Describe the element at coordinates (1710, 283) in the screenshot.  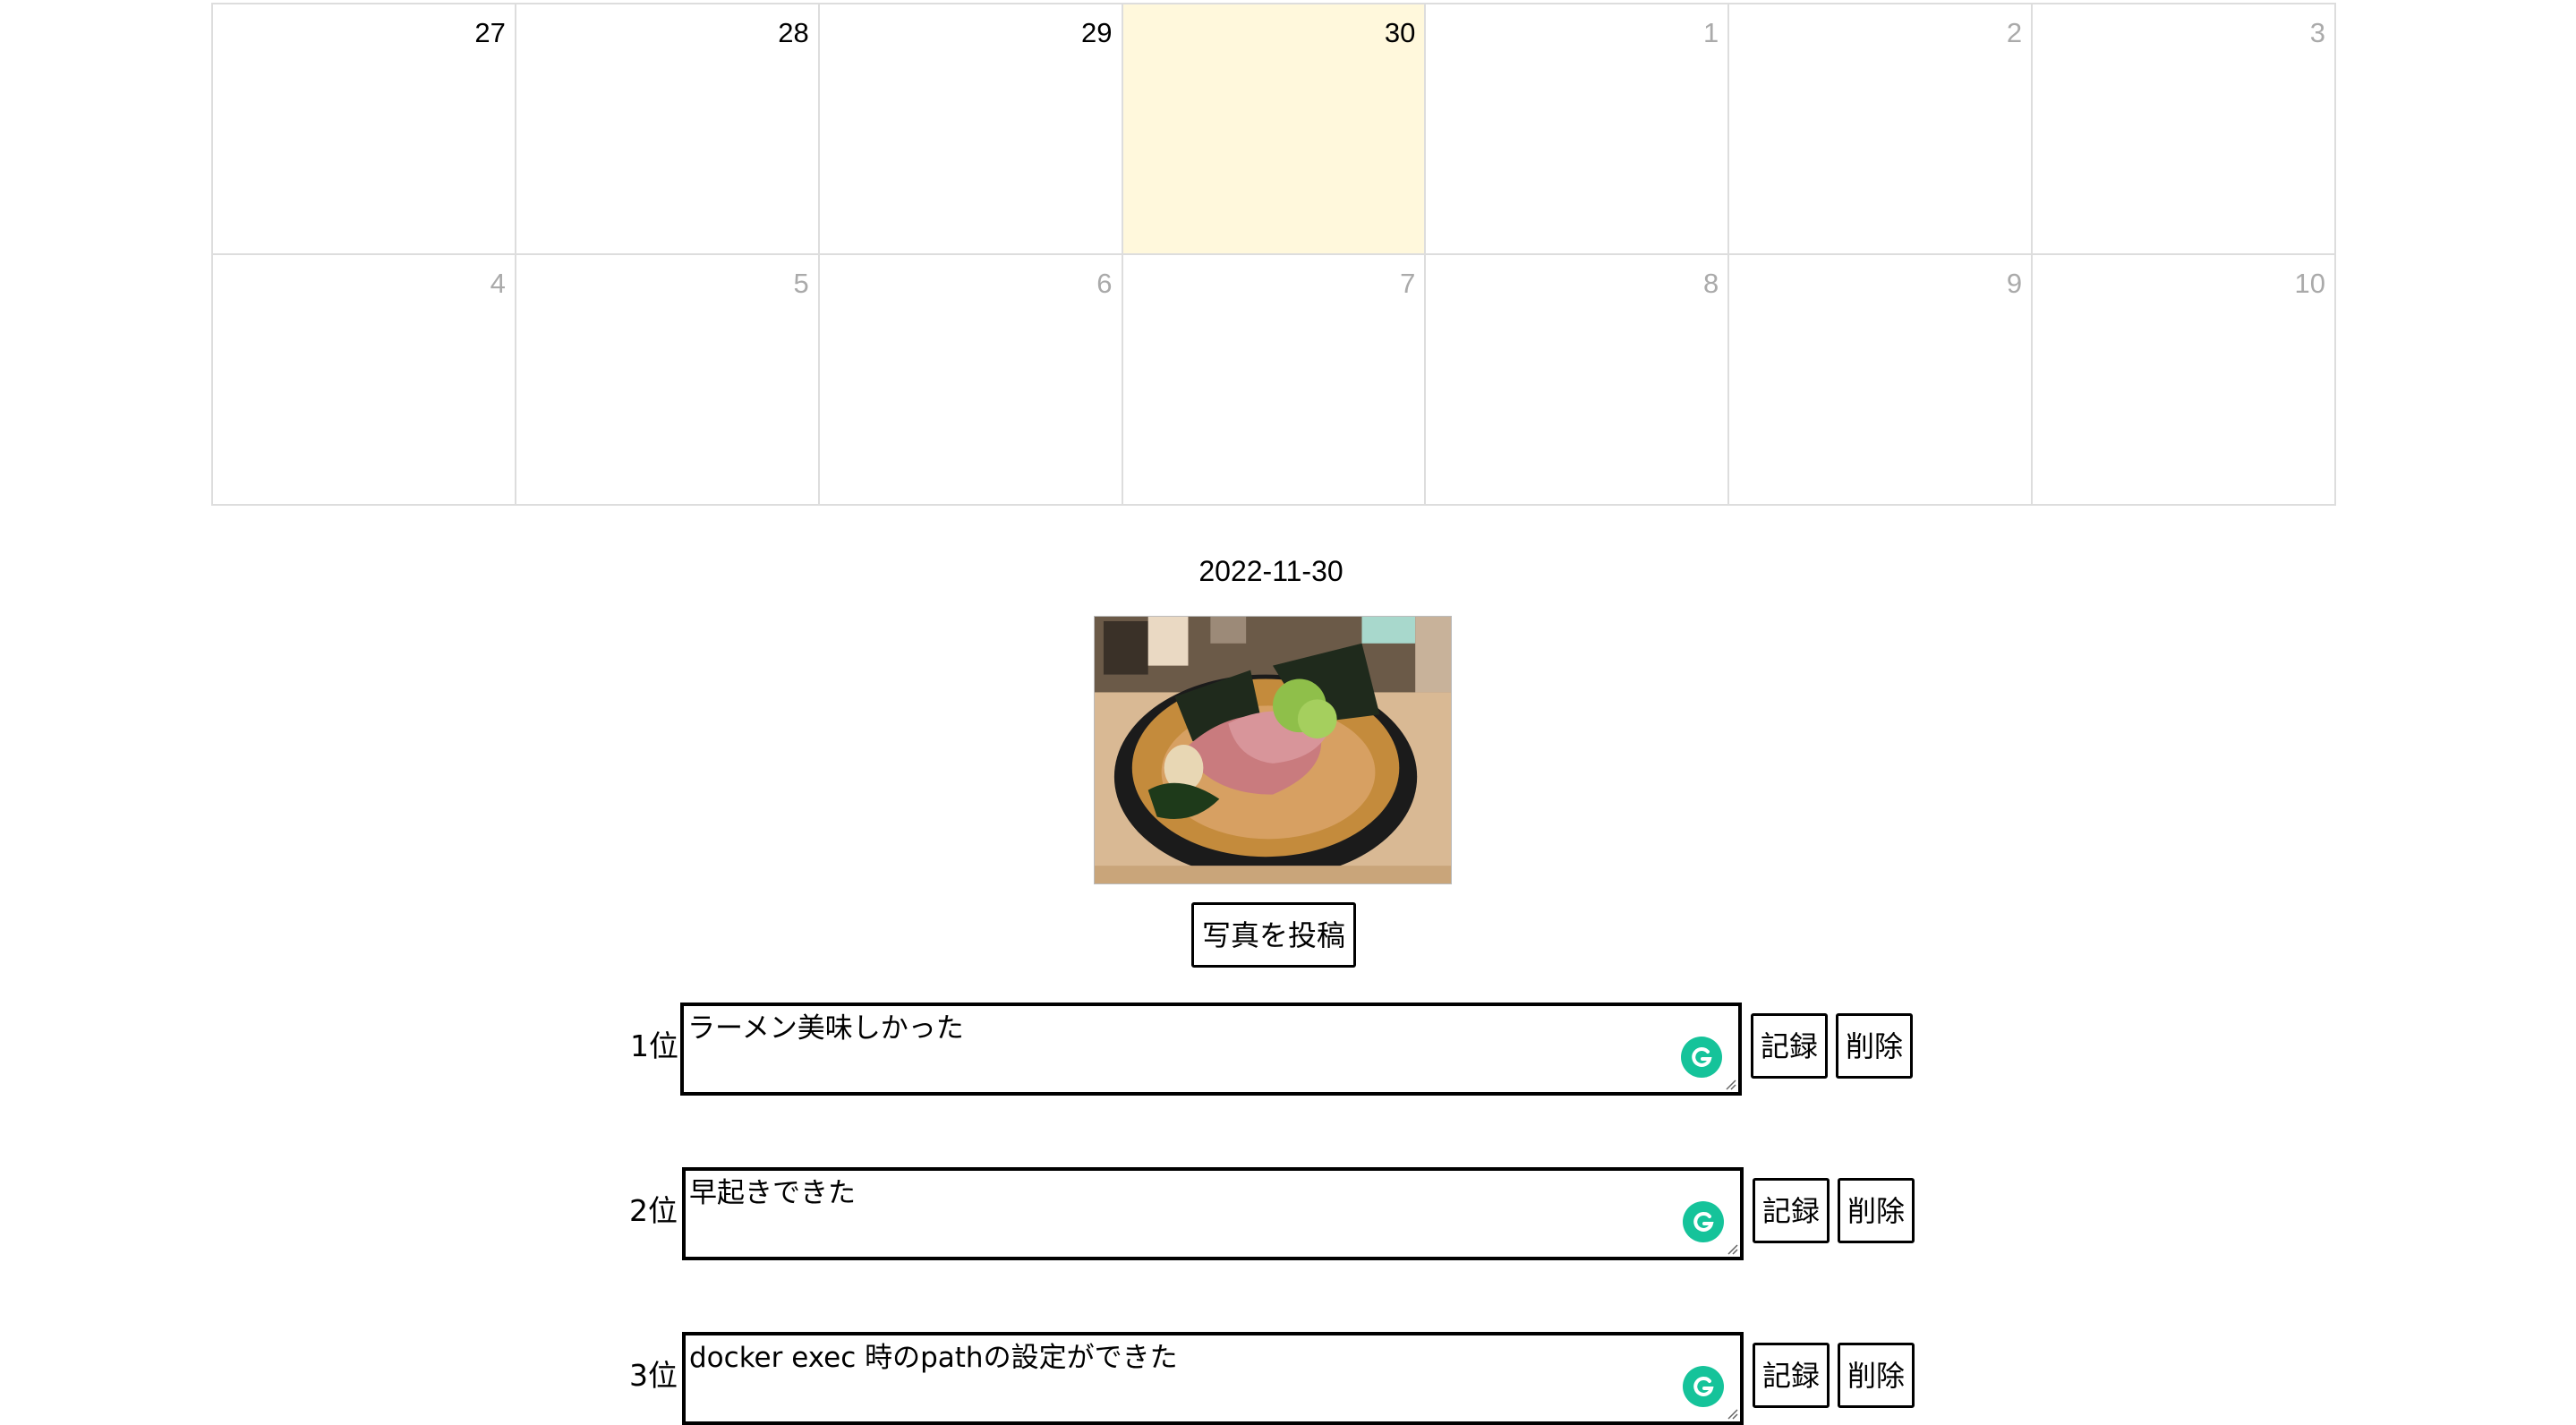
I see `day-number: 8` at that location.